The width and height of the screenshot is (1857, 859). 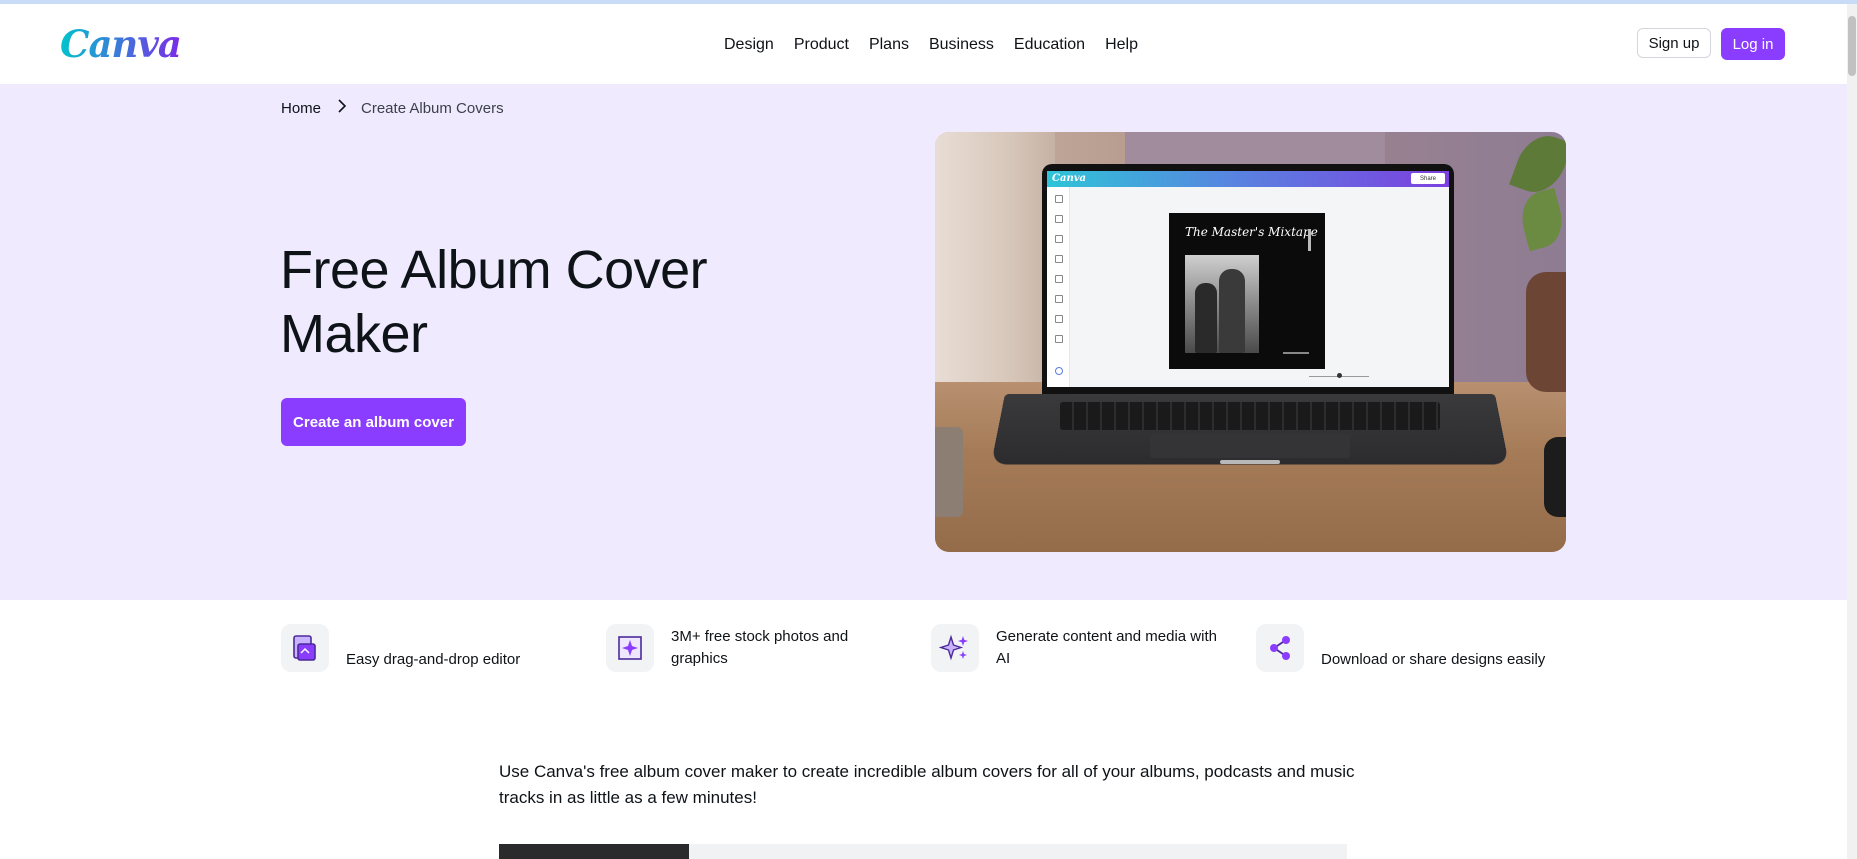 What do you see at coordinates (749, 45) in the screenshot?
I see `nav-design: Design` at bounding box center [749, 45].